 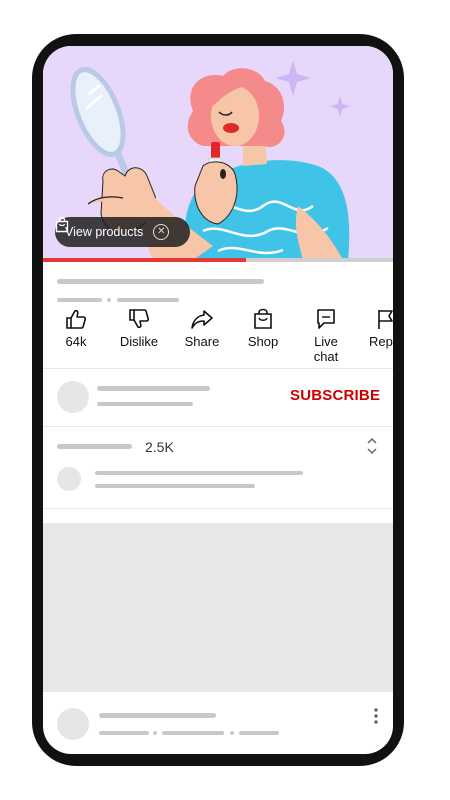 What do you see at coordinates (385, 319) in the screenshot?
I see `flag-icon` at bounding box center [385, 319].